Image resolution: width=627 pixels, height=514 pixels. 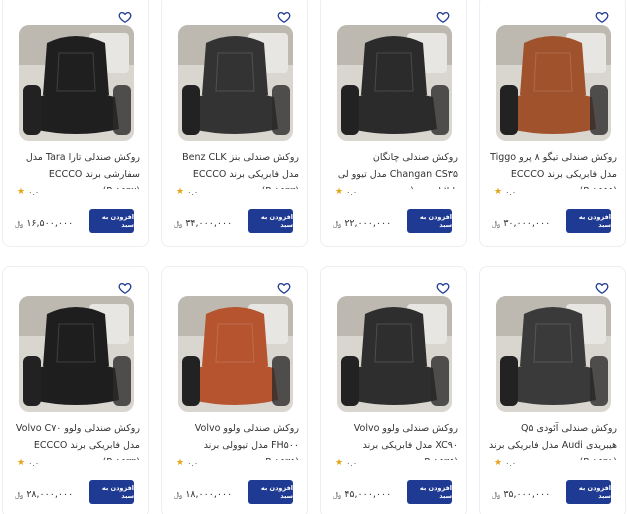 I want to click on product-price: ﷼ ۱۶,۵۰۰,۰۰۰, so click(x=44, y=223).